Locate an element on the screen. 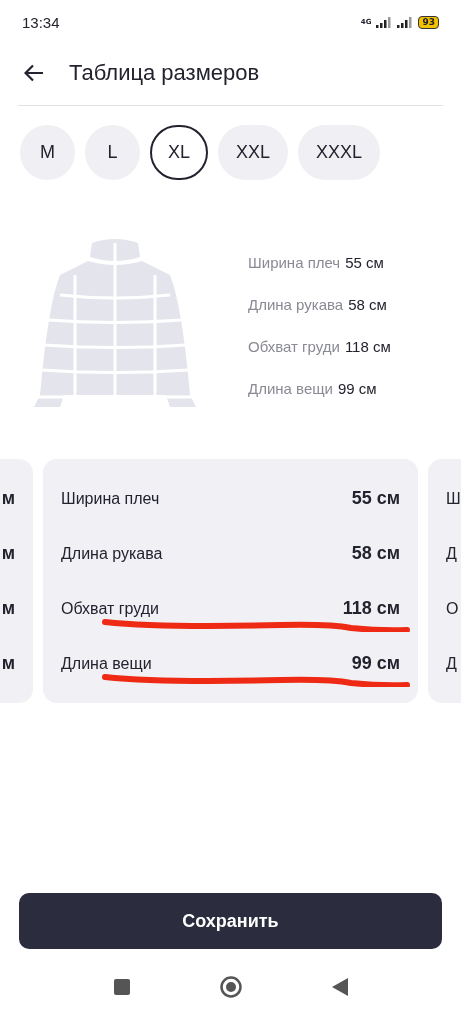 The height and width of the screenshot is (1024, 461). size-chip: XL is located at coordinates (179, 152).